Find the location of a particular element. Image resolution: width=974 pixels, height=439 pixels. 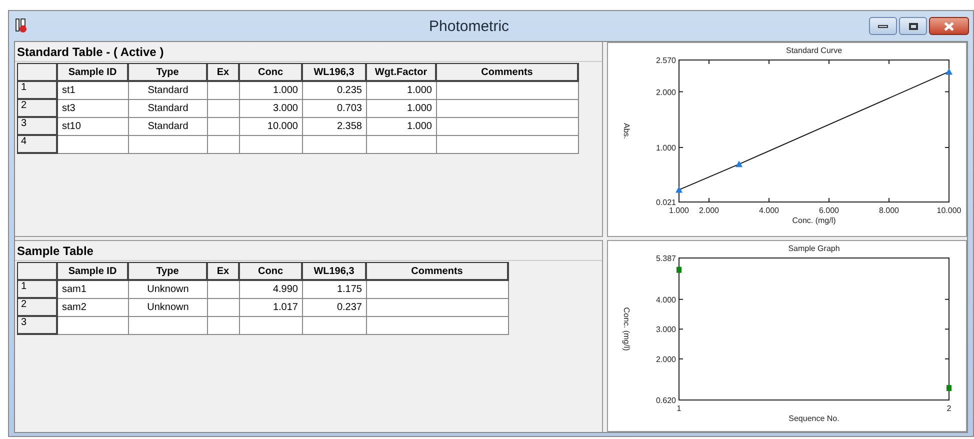

table-cell: 0.703 is located at coordinates (335, 109).